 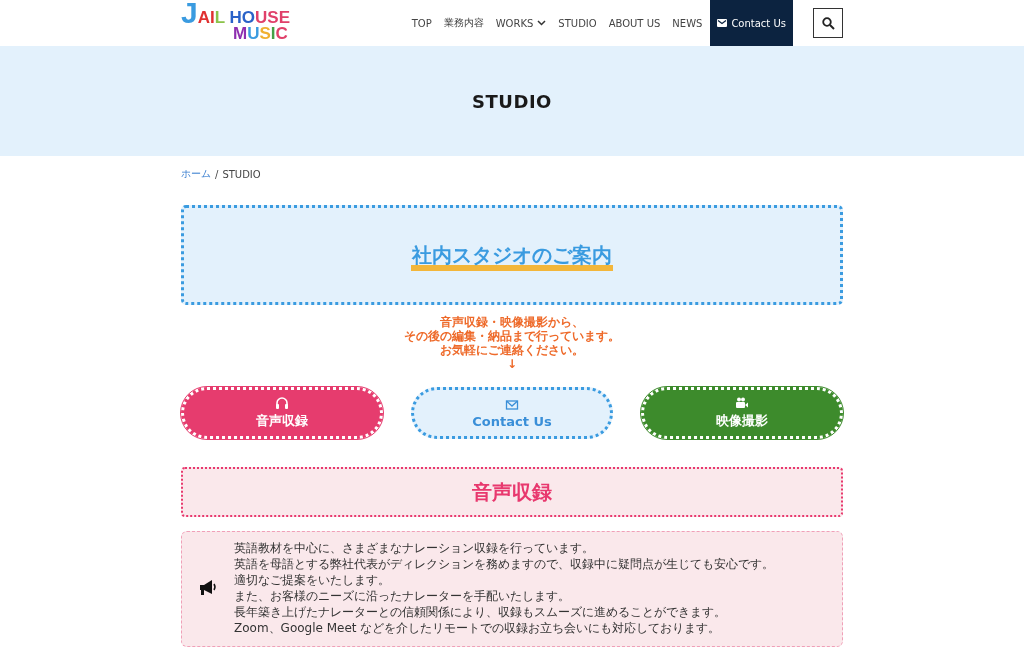 What do you see at coordinates (512, 350) in the screenshot?
I see `intro-text: お気軽にご連絡ください。` at bounding box center [512, 350].